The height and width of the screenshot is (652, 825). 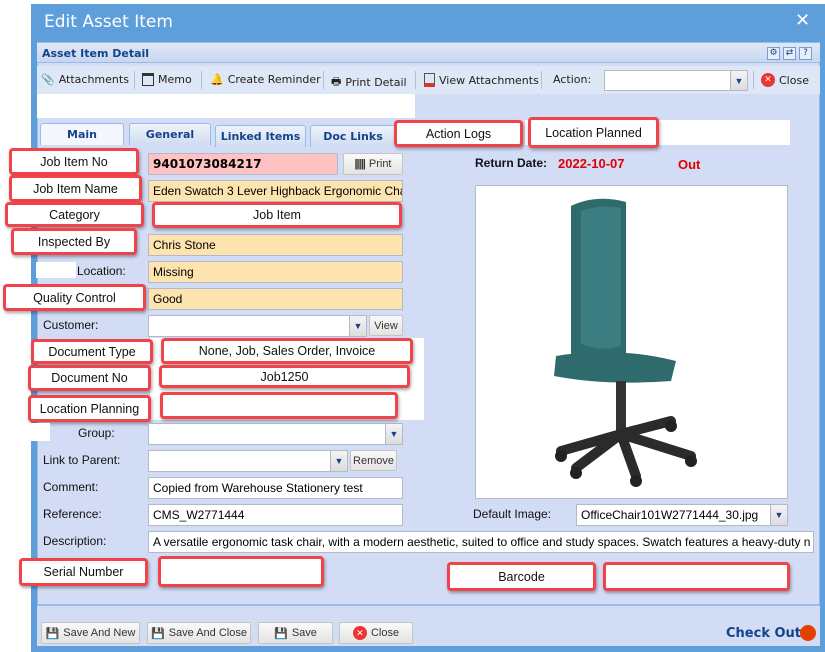 I want to click on link-to-parent-label: Link to Parent:, so click(x=82, y=460).